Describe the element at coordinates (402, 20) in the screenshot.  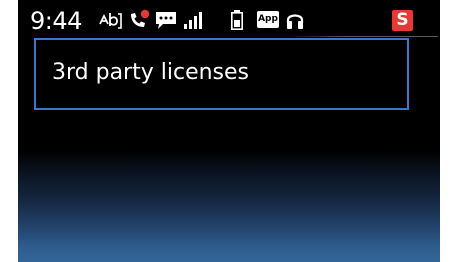
I see `s-notification-icon: S` at that location.